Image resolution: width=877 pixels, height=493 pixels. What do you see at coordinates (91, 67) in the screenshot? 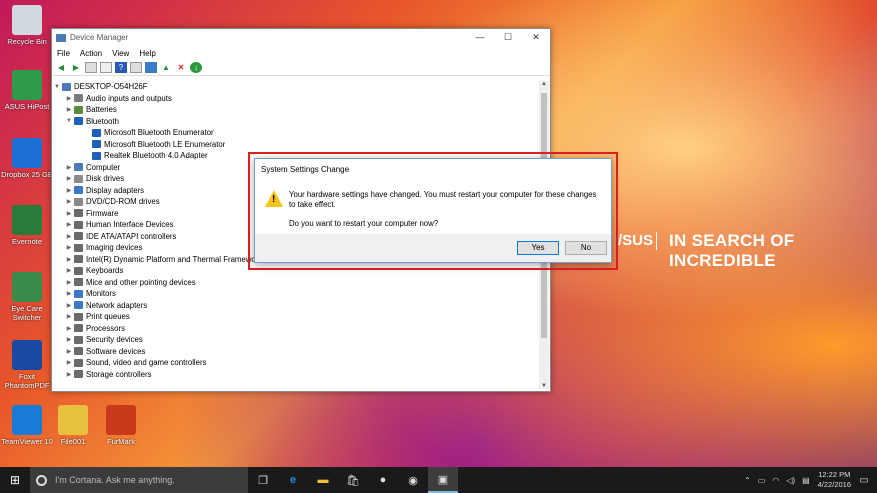
I see `show-hide-icon` at bounding box center [91, 67].